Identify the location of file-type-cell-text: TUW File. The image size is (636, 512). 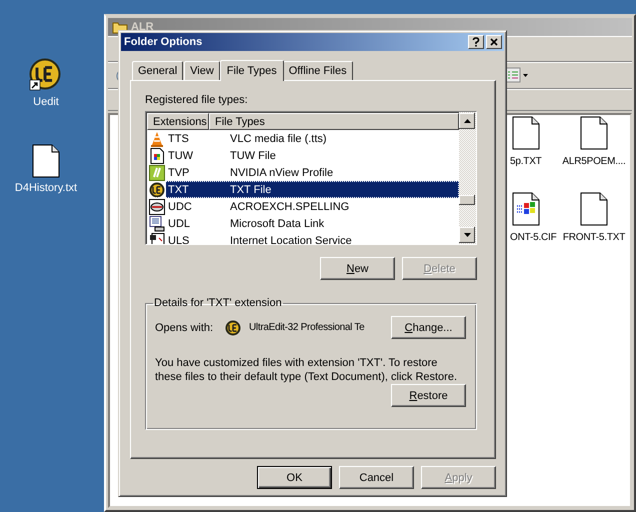
(252, 156).